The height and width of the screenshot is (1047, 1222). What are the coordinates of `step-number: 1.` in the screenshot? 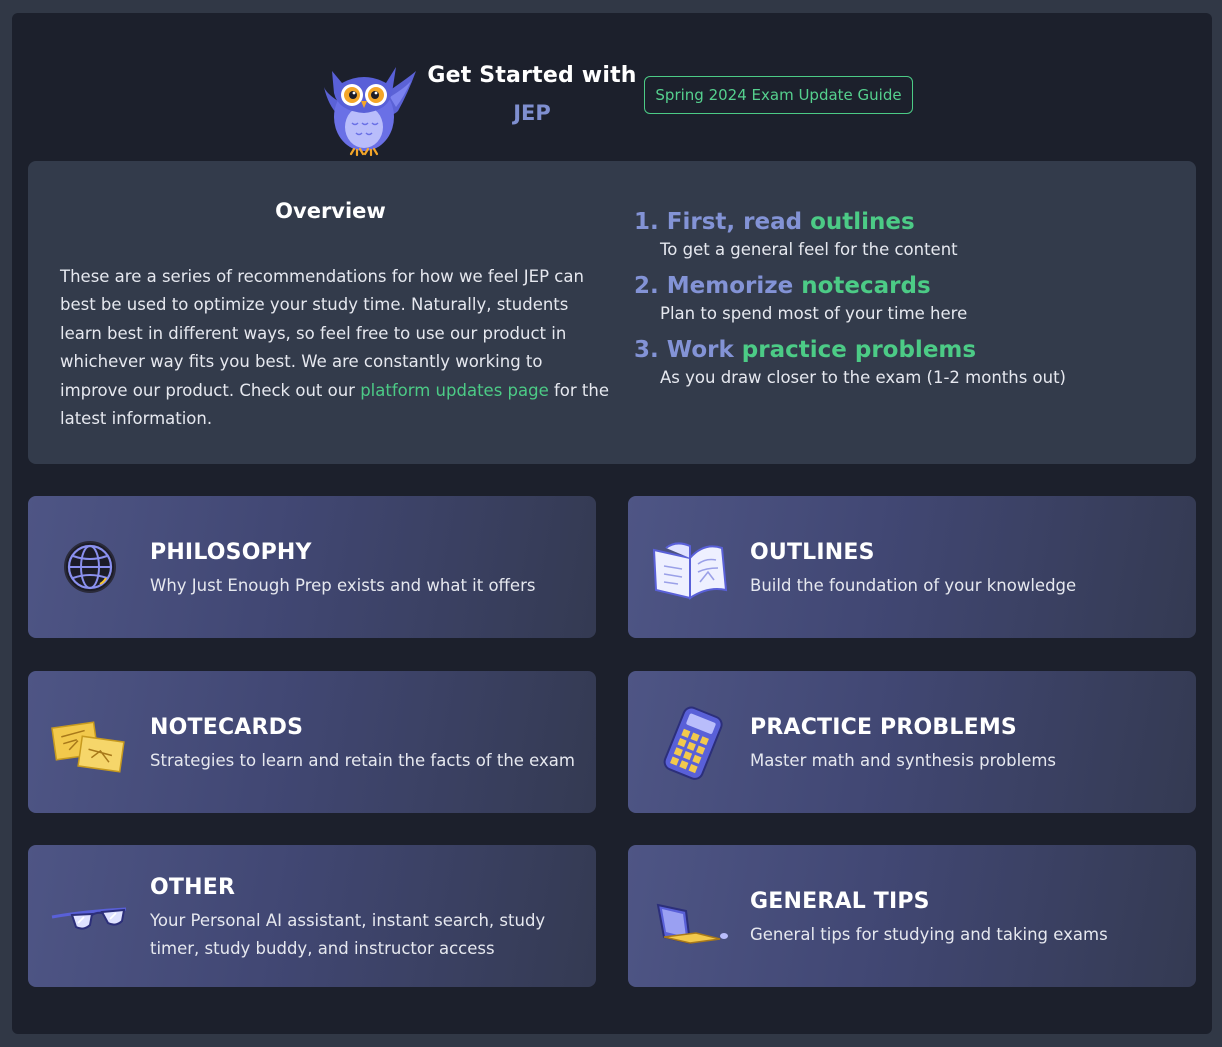 It's located at (646, 222).